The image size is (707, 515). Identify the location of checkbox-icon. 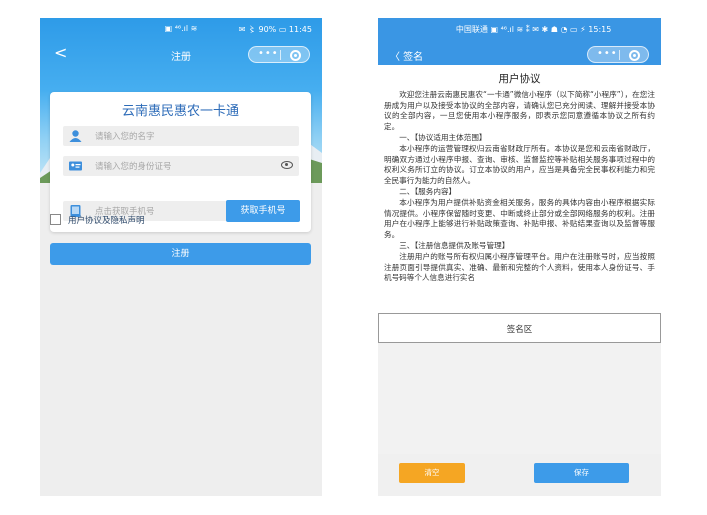
(55, 219).